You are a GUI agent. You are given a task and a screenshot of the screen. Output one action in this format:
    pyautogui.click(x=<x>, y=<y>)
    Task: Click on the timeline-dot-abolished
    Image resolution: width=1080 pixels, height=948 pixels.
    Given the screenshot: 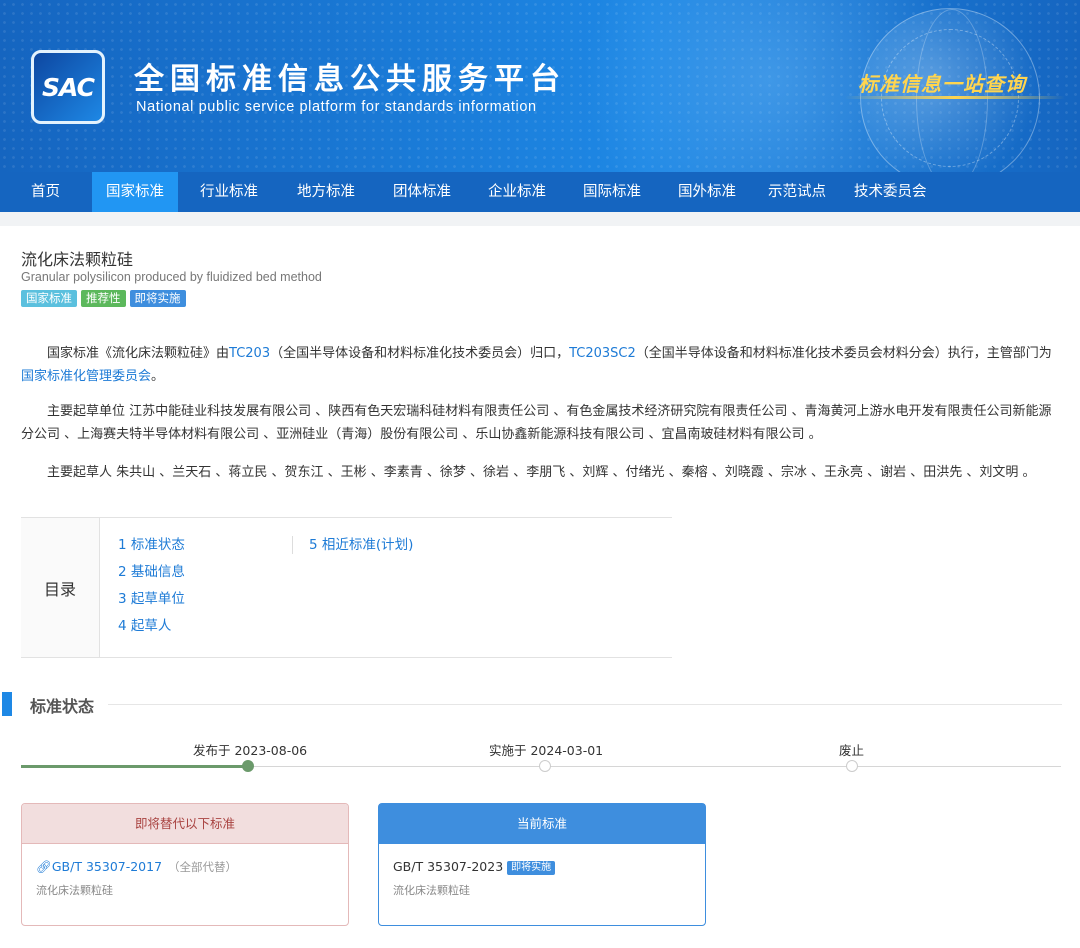 What is the action you would take?
    pyautogui.click(x=852, y=766)
    